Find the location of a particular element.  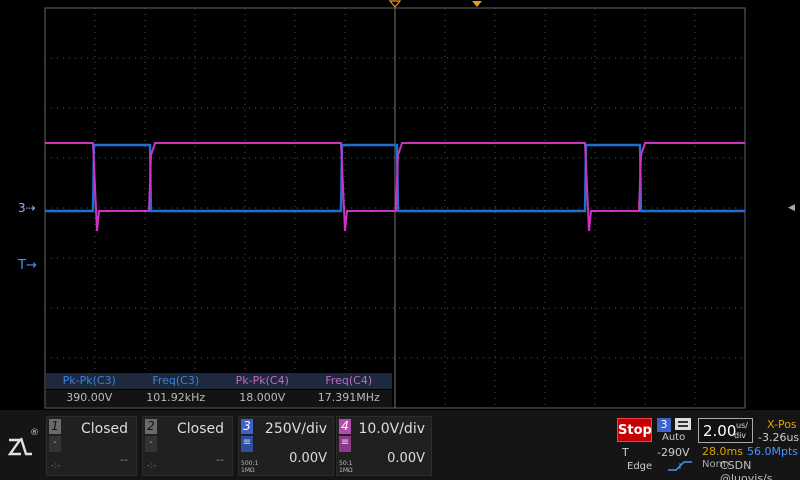

run-stop-button: Stop is located at coordinates (634, 430).